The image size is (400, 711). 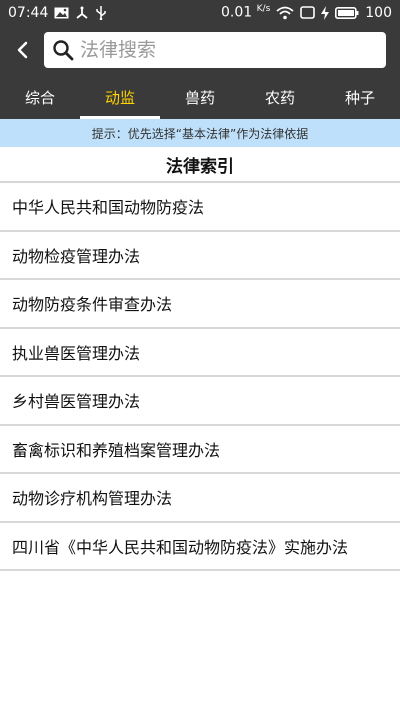 I want to click on header, so click(x=200, y=50).